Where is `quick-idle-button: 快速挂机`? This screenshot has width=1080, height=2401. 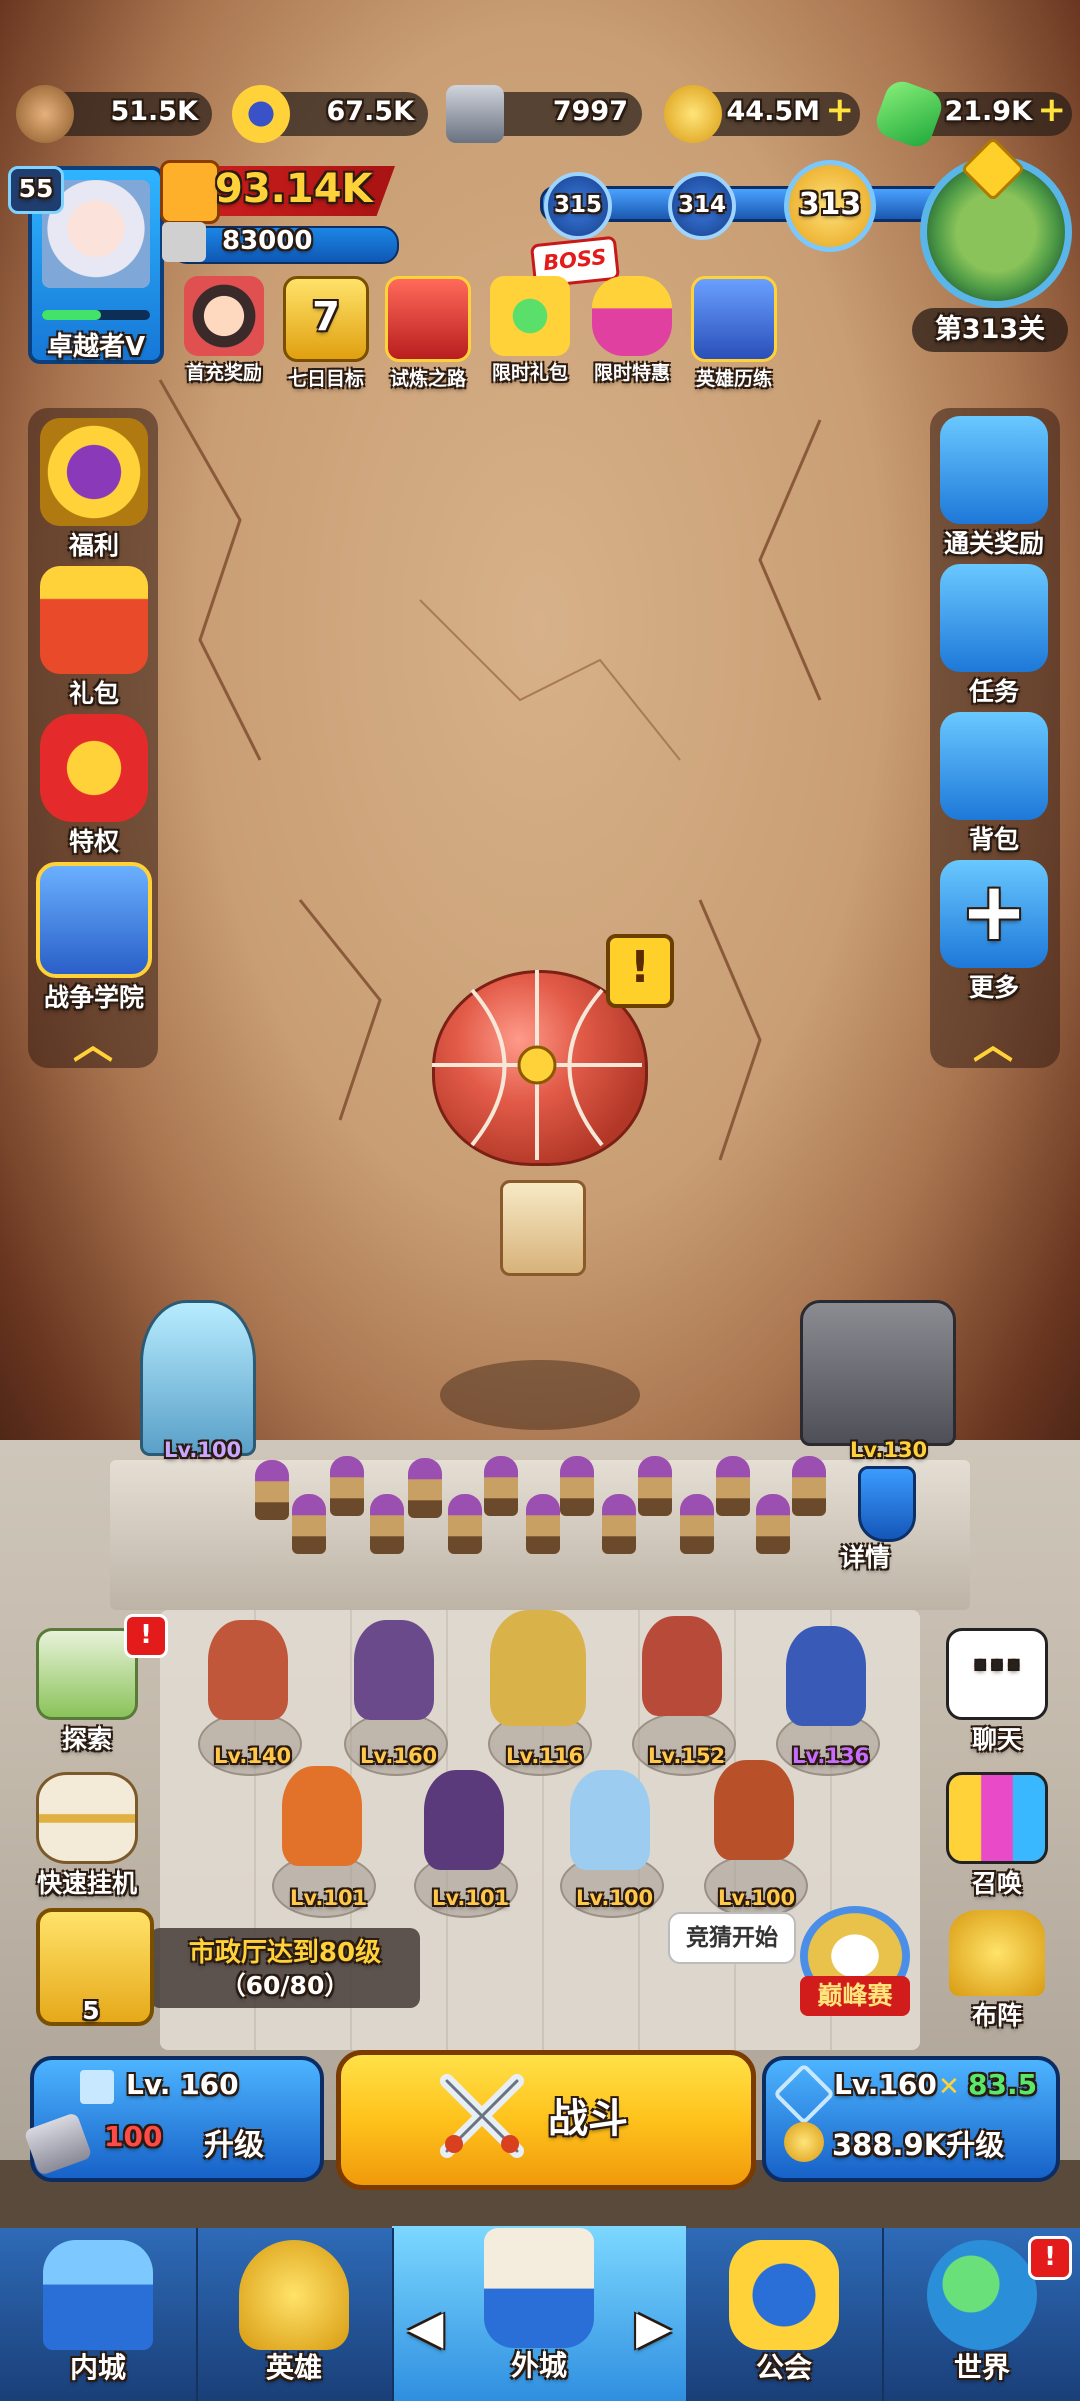
quick-idle-button: 快速挂机 is located at coordinates (87, 1836).